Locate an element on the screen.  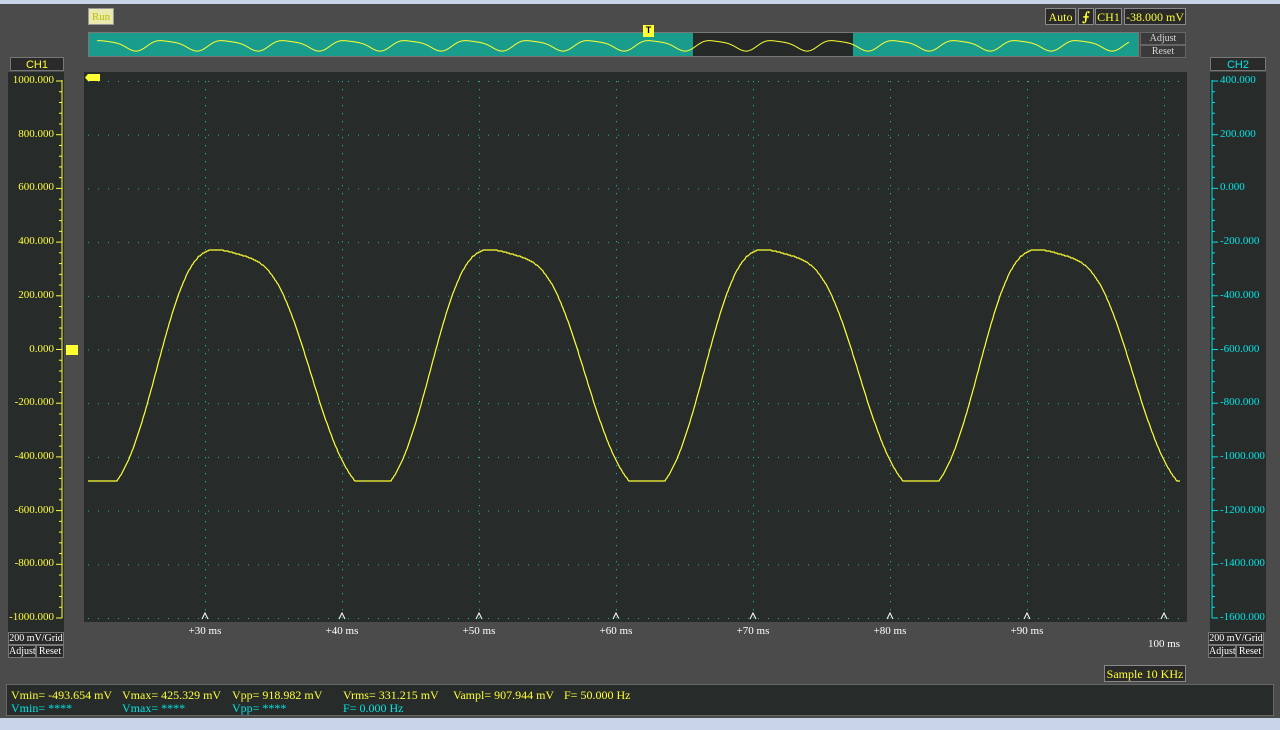
ch1-tick-label: -200.000 is located at coordinates (34, 402).